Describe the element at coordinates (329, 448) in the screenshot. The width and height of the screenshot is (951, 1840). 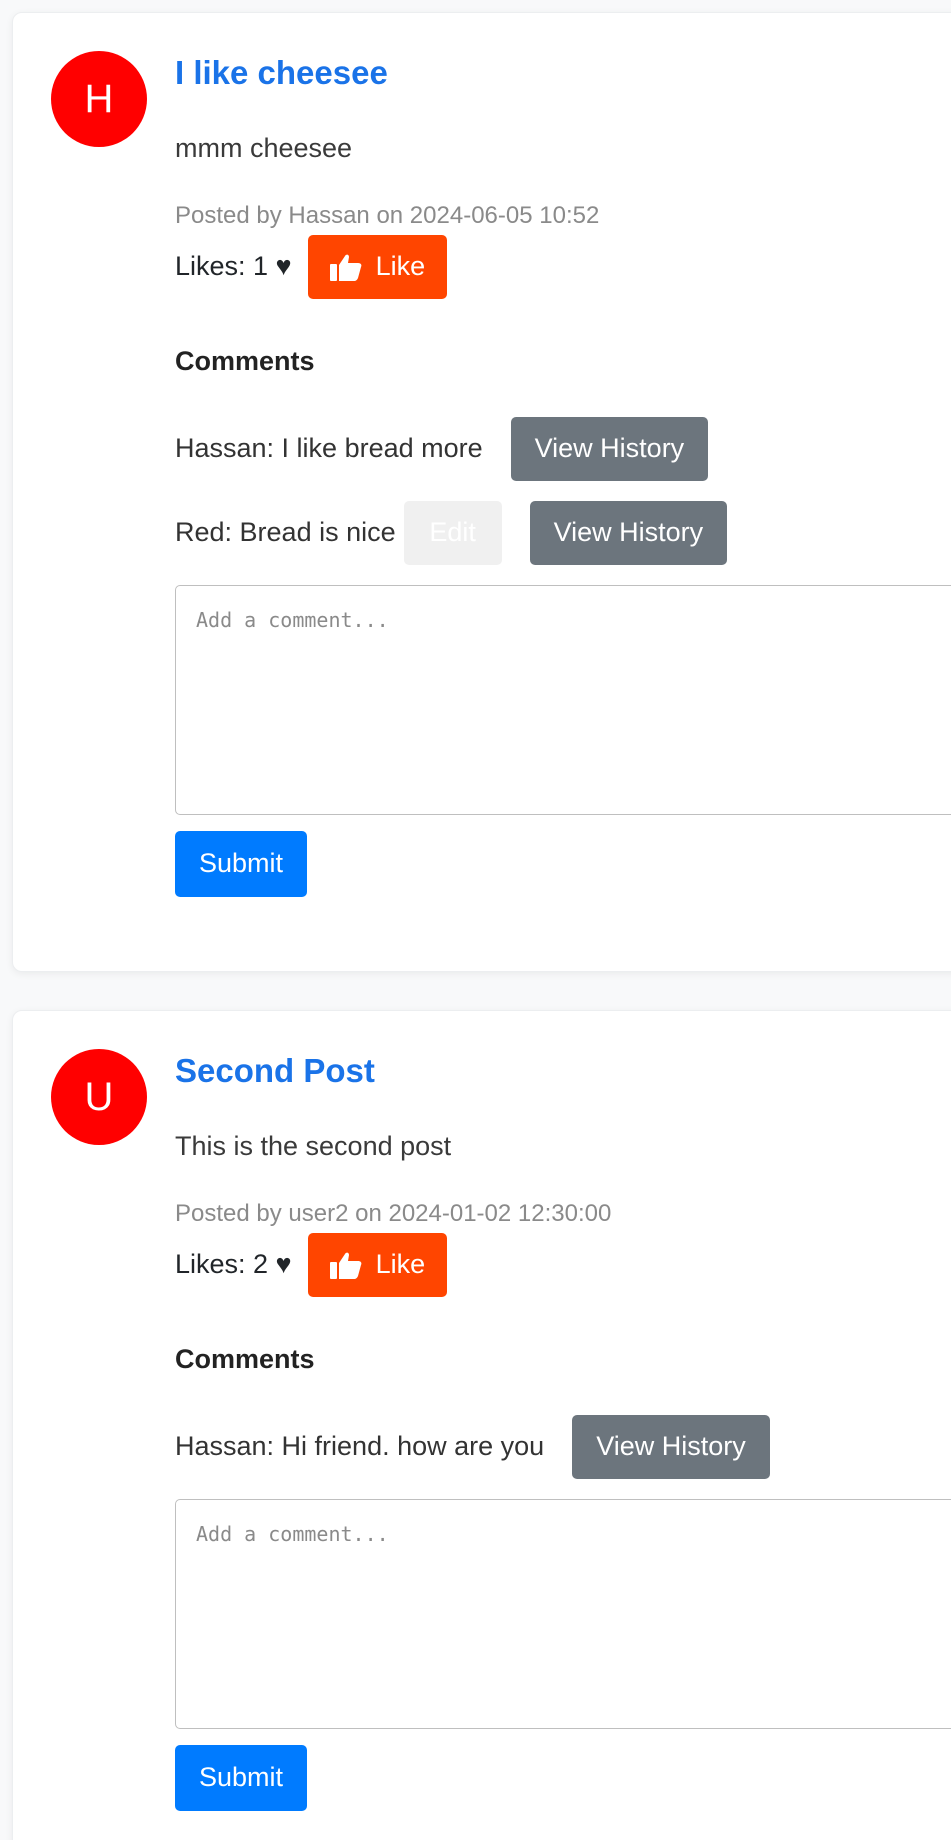
I see `comment-text: Hassan: I like bread more` at that location.